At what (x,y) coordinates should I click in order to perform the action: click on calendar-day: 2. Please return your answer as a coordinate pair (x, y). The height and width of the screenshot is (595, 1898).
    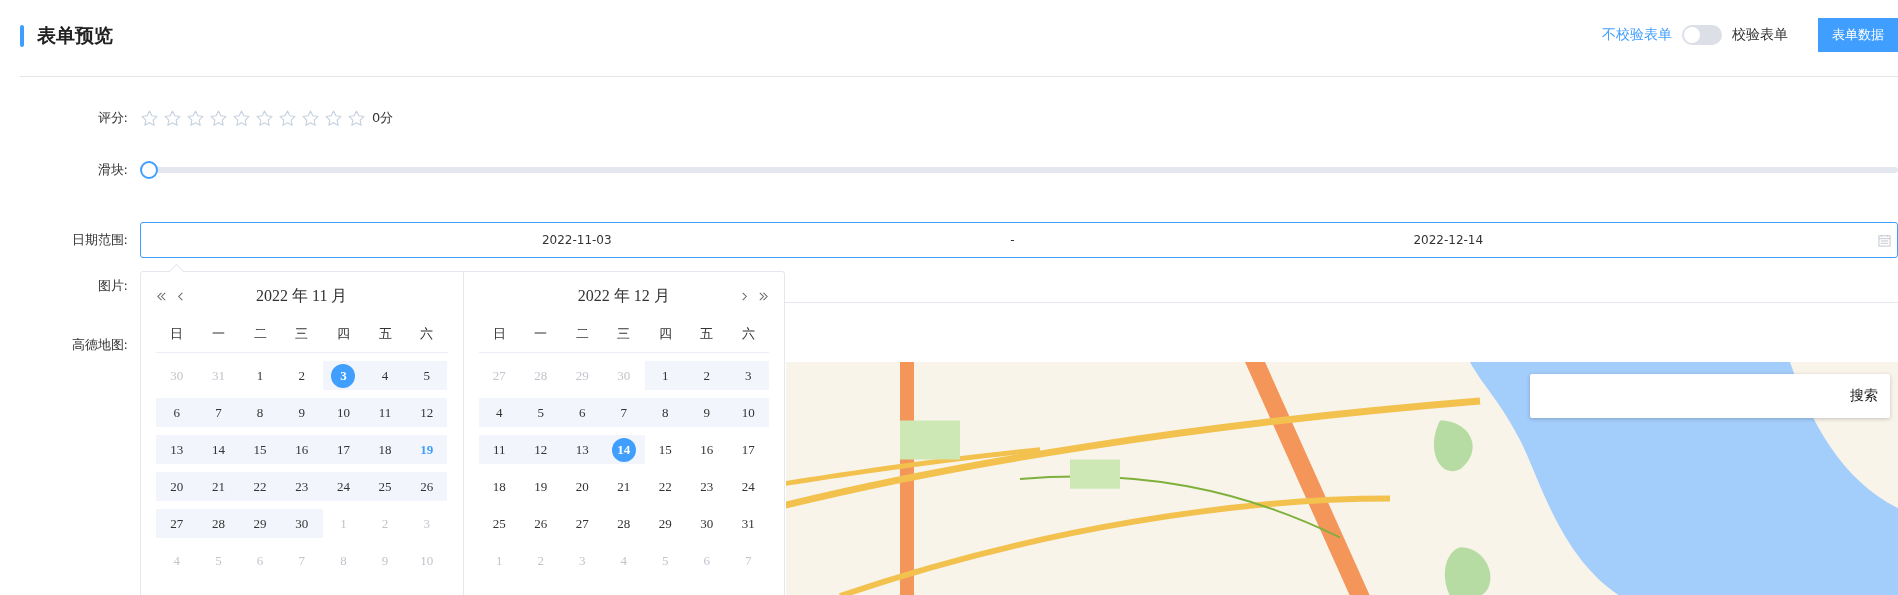
    Looking at the image, I should click on (301, 375).